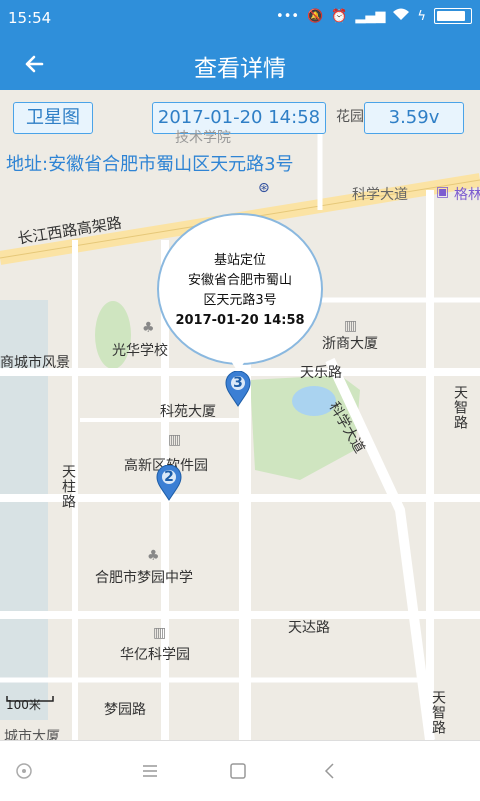 The image size is (480, 801). Describe the element at coordinates (421, 16) in the screenshot. I see `charging-icon: ϟ` at that location.